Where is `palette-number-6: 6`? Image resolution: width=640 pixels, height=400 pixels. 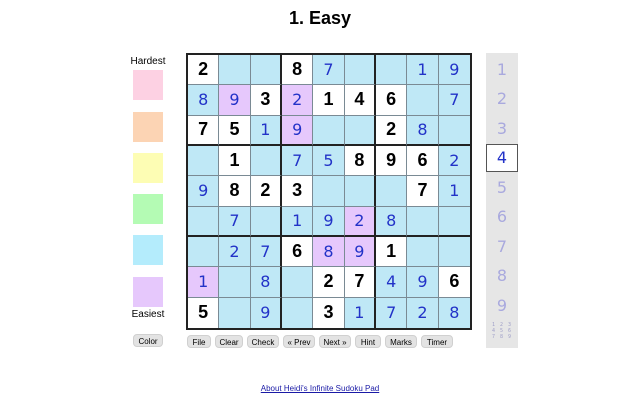 palette-number-6: 6 is located at coordinates (502, 217).